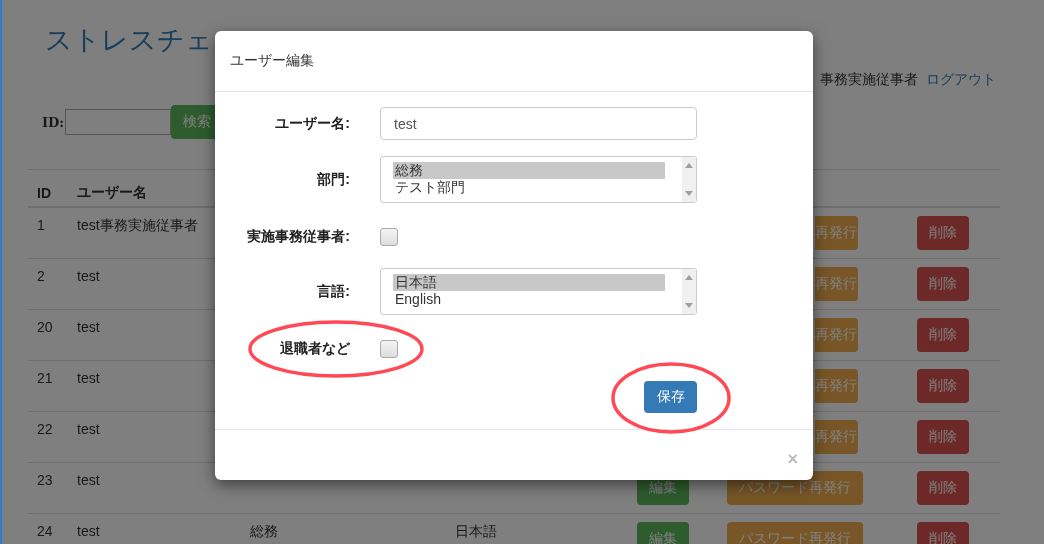 The height and width of the screenshot is (544, 1044). What do you see at coordinates (45, 530) in the screenshot?
I see `table-cell-text: 24` at bounding box center [45, 530].